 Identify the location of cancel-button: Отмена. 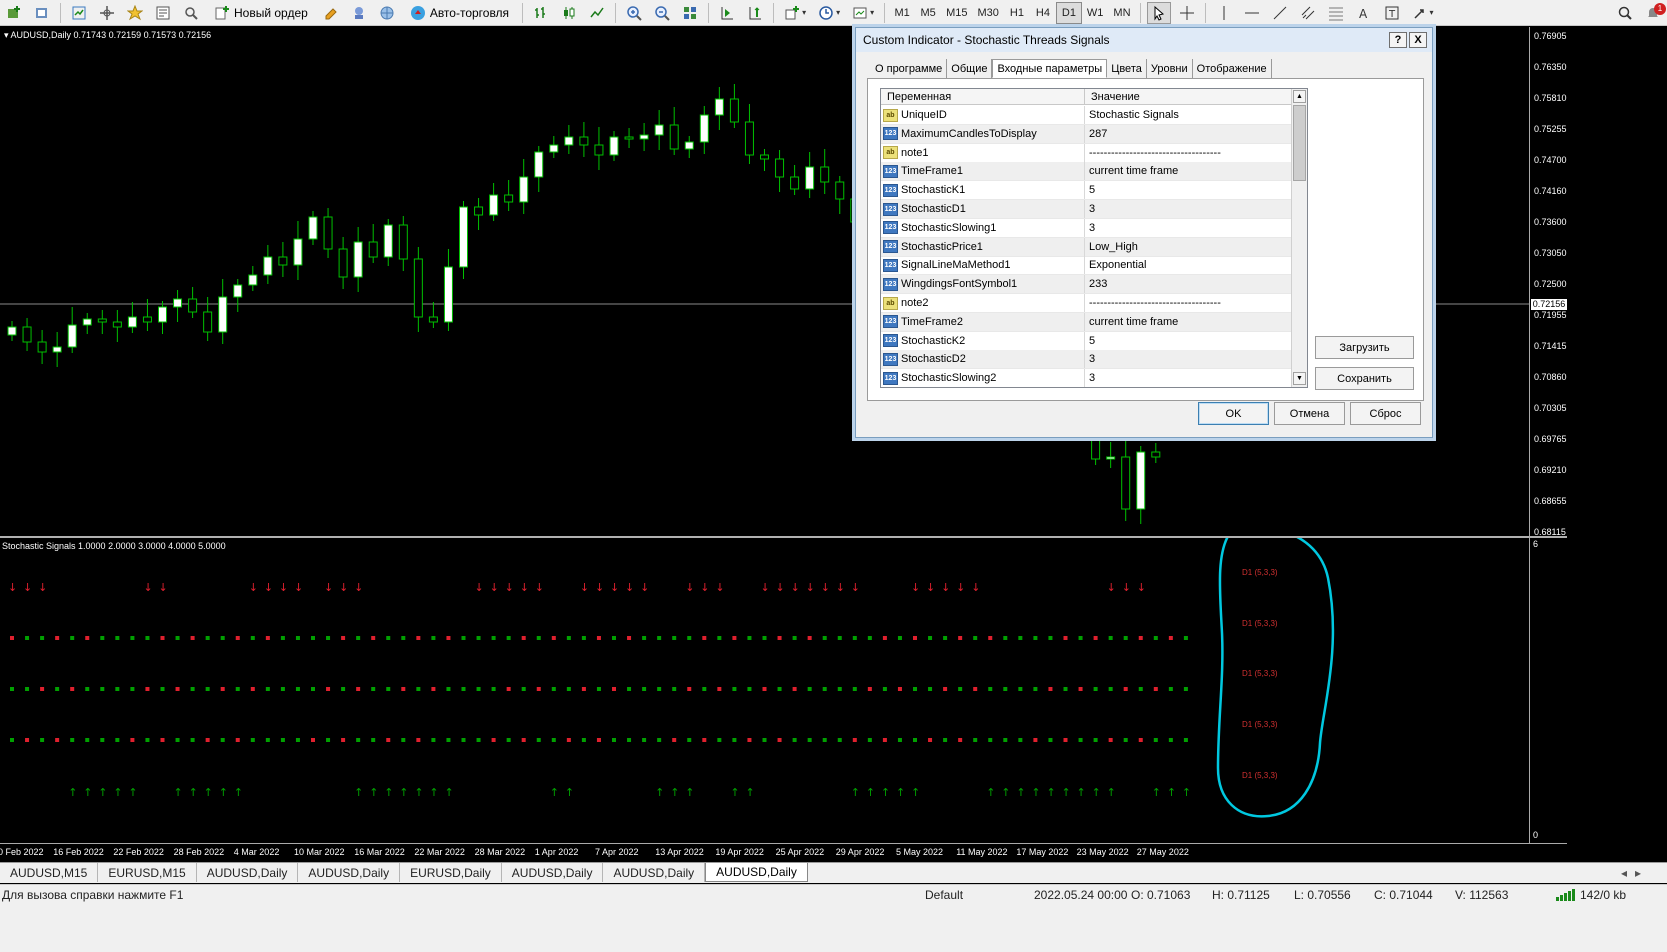
(1309, 413).